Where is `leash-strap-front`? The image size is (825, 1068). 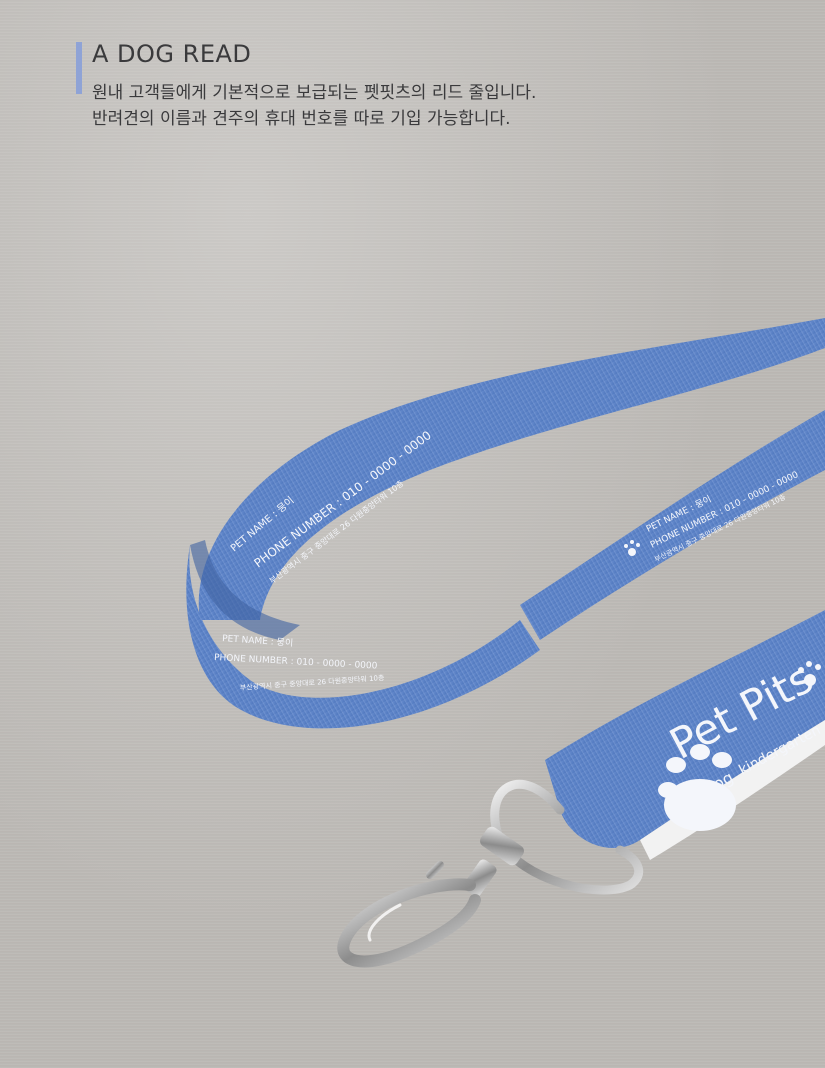
leash-strap-front is located at coordinates (672, 525).